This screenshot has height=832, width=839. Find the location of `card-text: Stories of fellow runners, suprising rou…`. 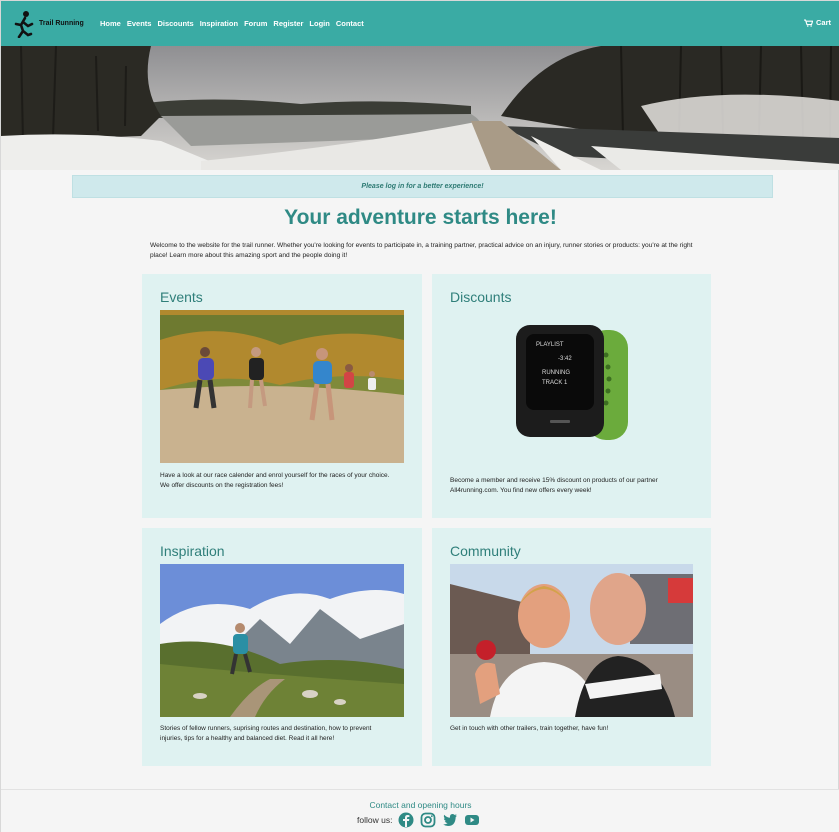

card-text: Stories of fellow runners, suprising rou… is located at coordinates (266, 733).